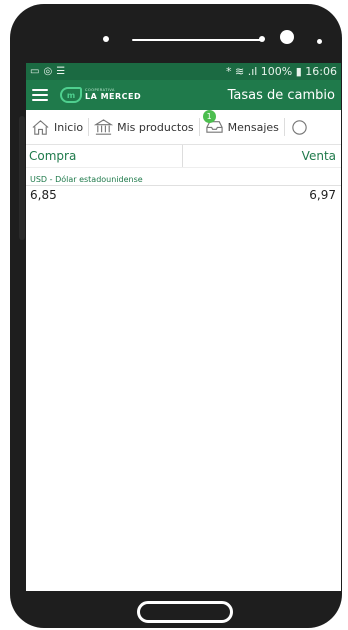 Image resolution: width=348 pixels, height=630 pixels. Describe the element at coordinates (322, 195) in the screenshot. I see `sell-rate: 6,97` at that location.